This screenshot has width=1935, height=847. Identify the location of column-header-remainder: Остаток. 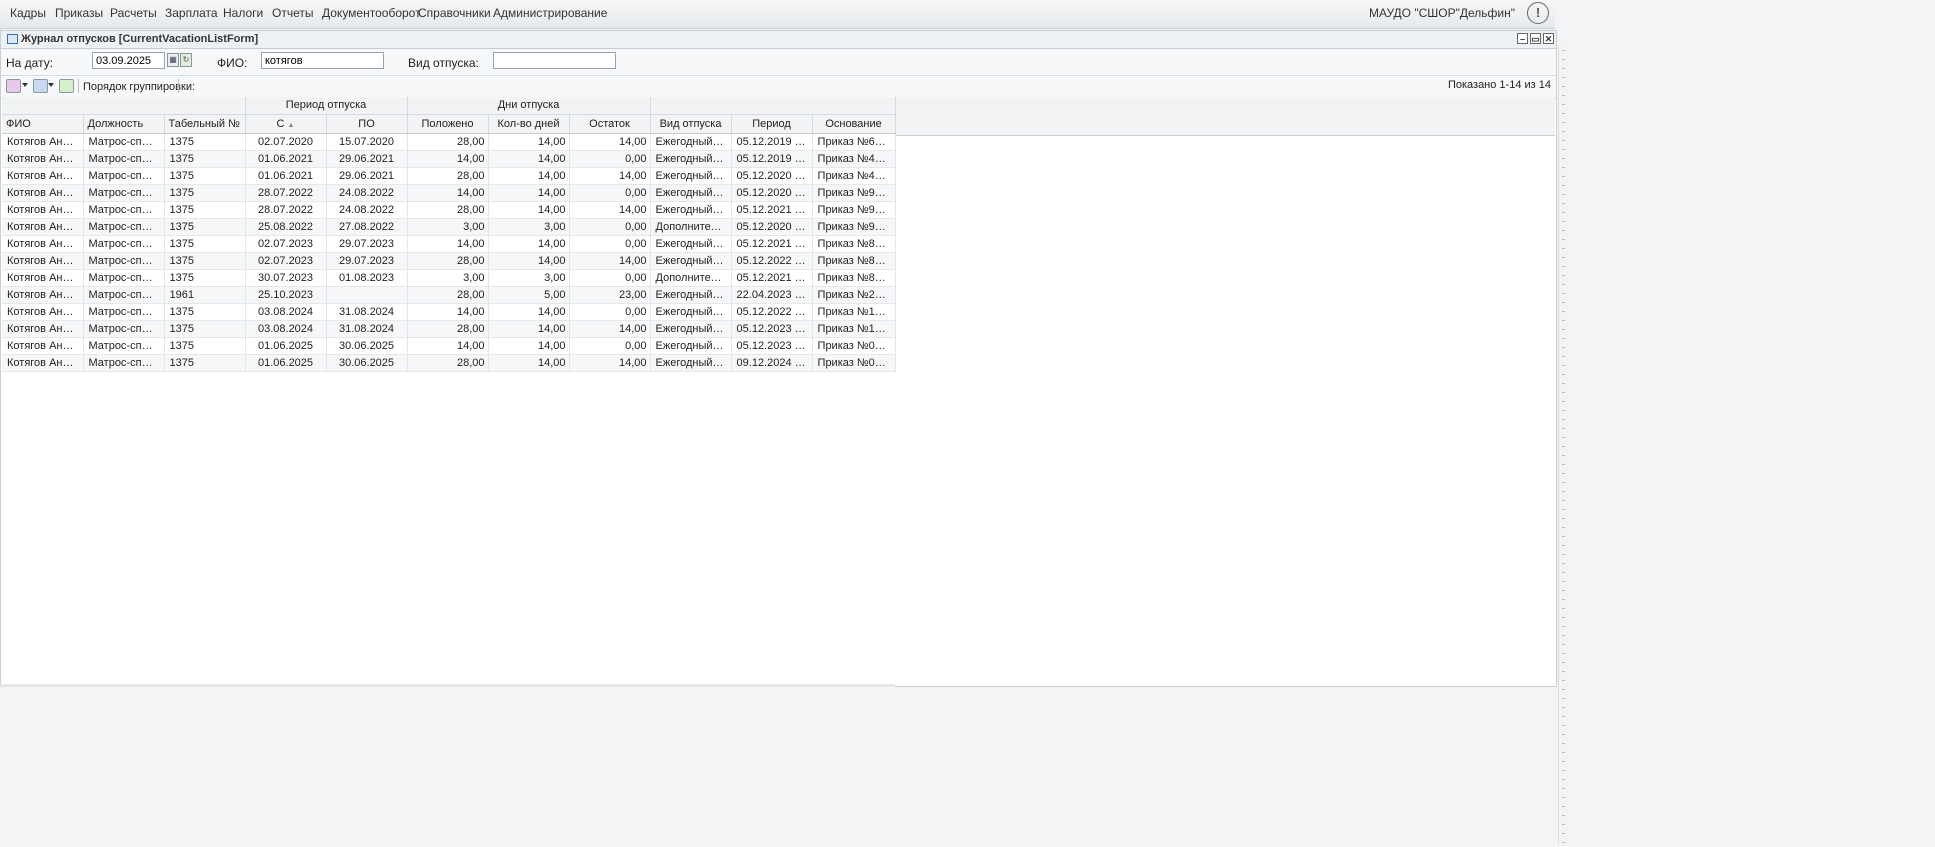
(610, 124).